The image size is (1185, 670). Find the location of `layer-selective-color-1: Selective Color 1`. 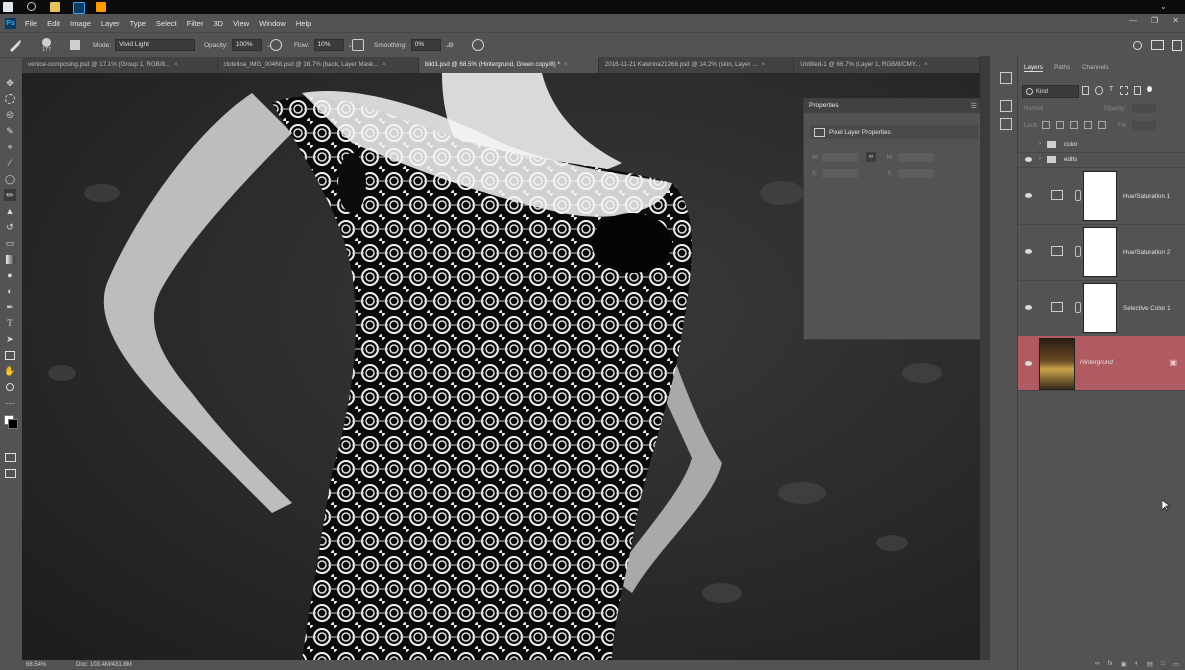

layer-selective-color-1: Selective Color 1 is located at coordinates (1101, 308).